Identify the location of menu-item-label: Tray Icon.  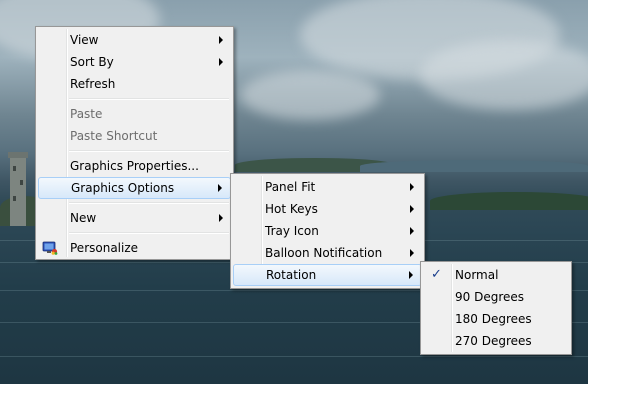
(292, 231).